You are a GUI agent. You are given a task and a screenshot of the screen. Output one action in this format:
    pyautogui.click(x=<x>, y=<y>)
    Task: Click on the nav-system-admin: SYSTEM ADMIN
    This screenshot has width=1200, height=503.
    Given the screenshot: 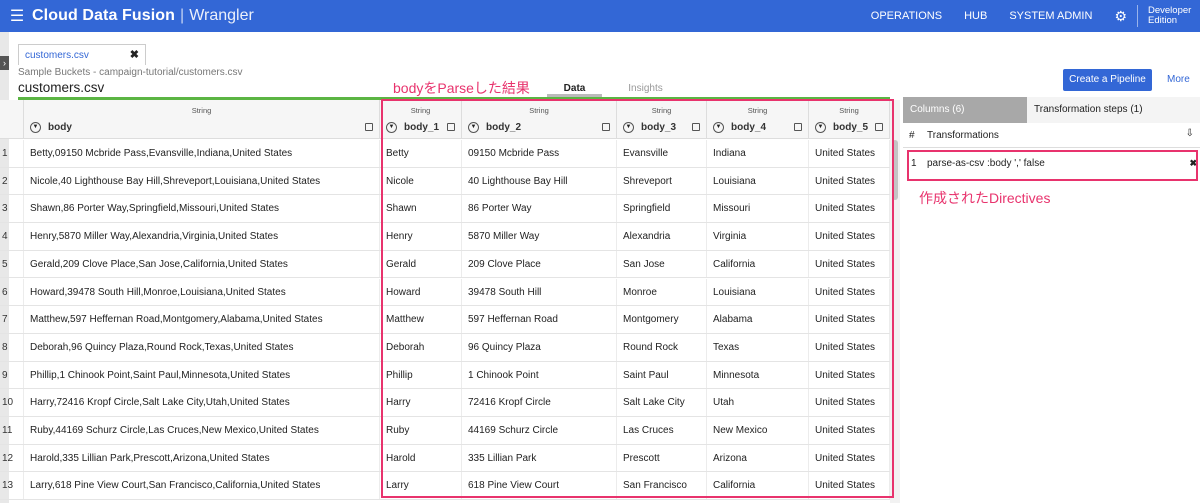 What is the action you would take?
    pyautogui.click(x=1050, y=16)
    